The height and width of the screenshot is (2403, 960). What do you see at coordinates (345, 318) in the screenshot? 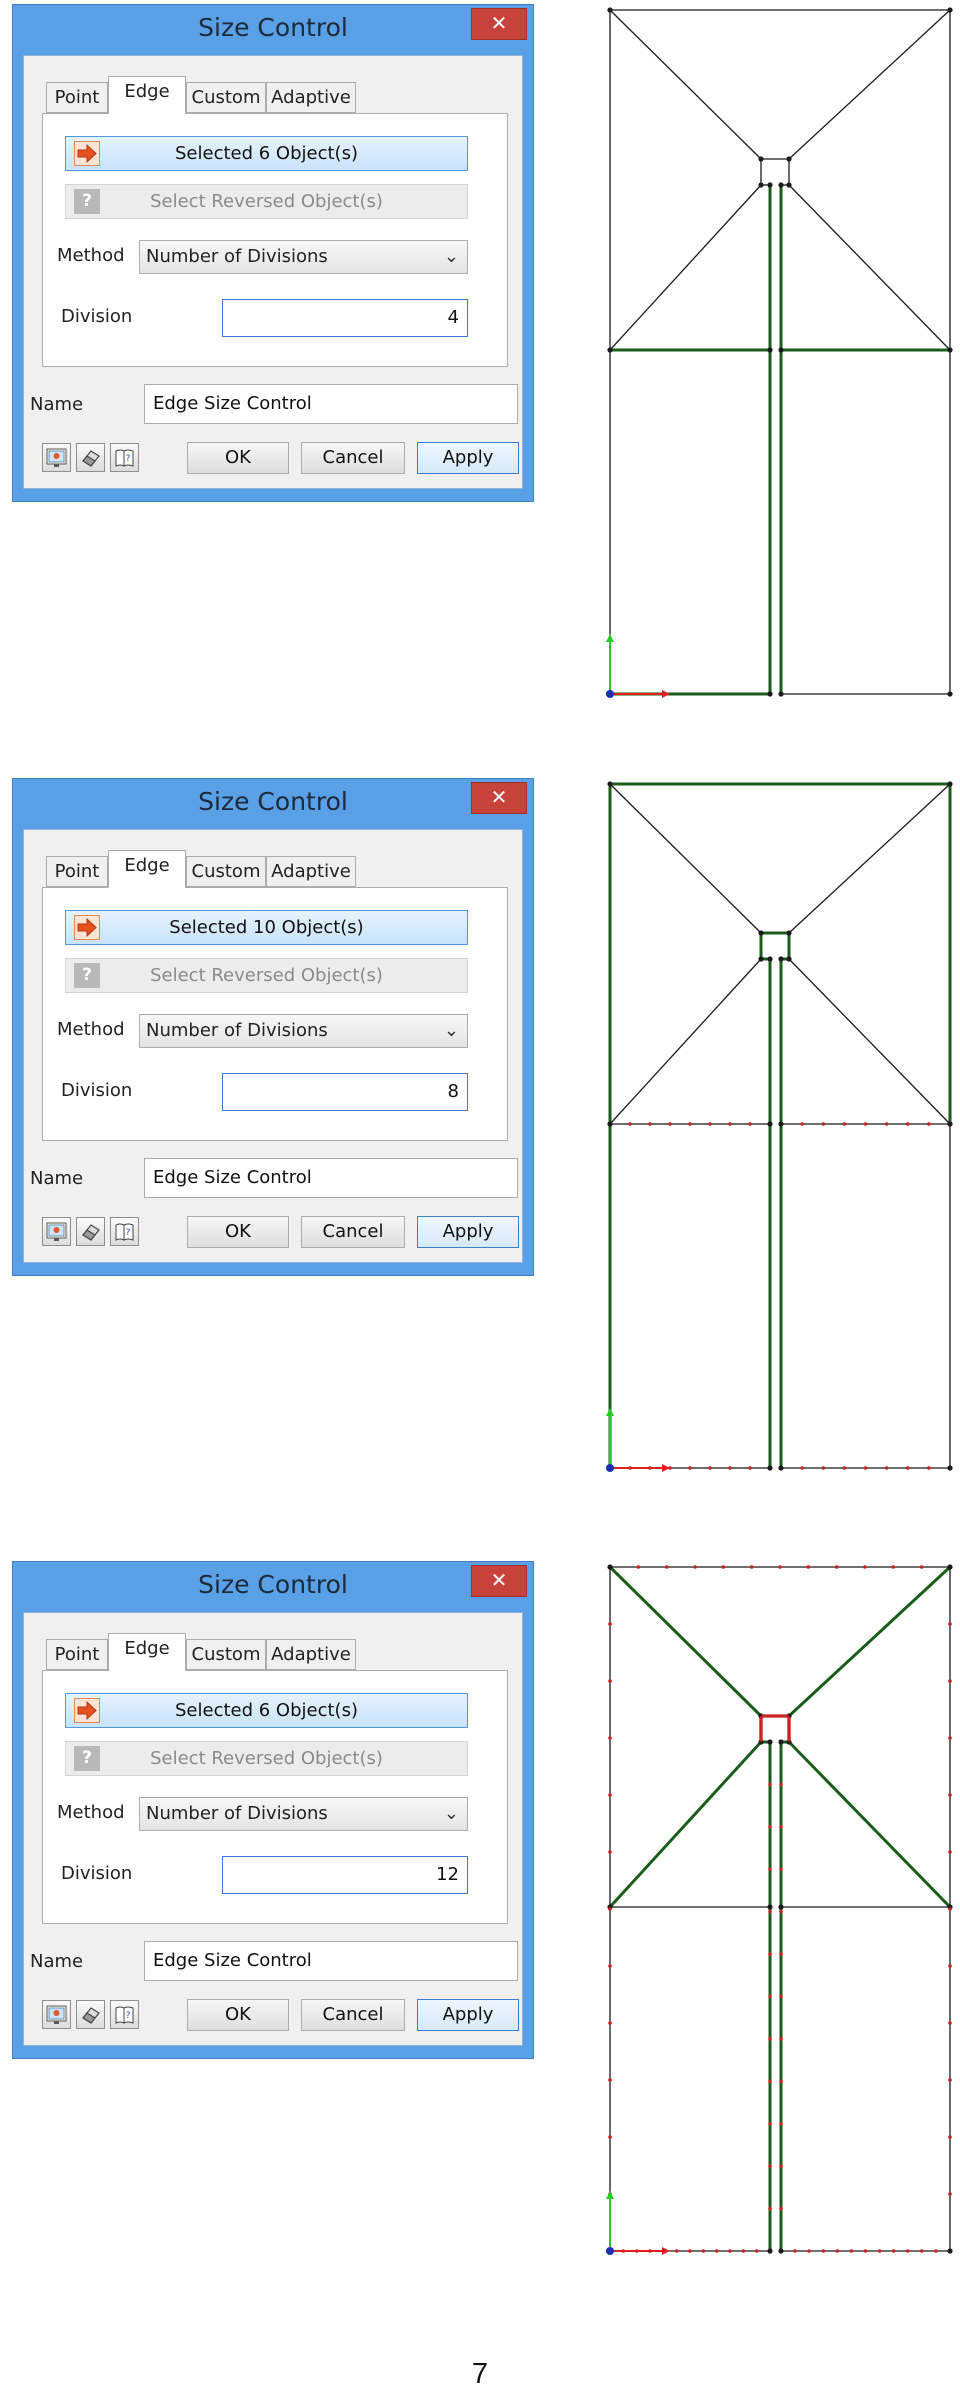
I see `division-input: 4` at bounding box center [345, 318].